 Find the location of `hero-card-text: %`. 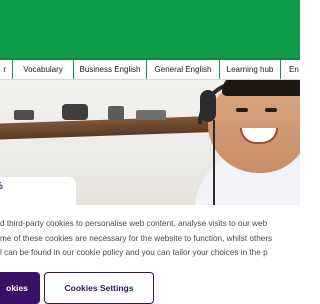

hero-card-text: % is located at coordinates (1, 186).